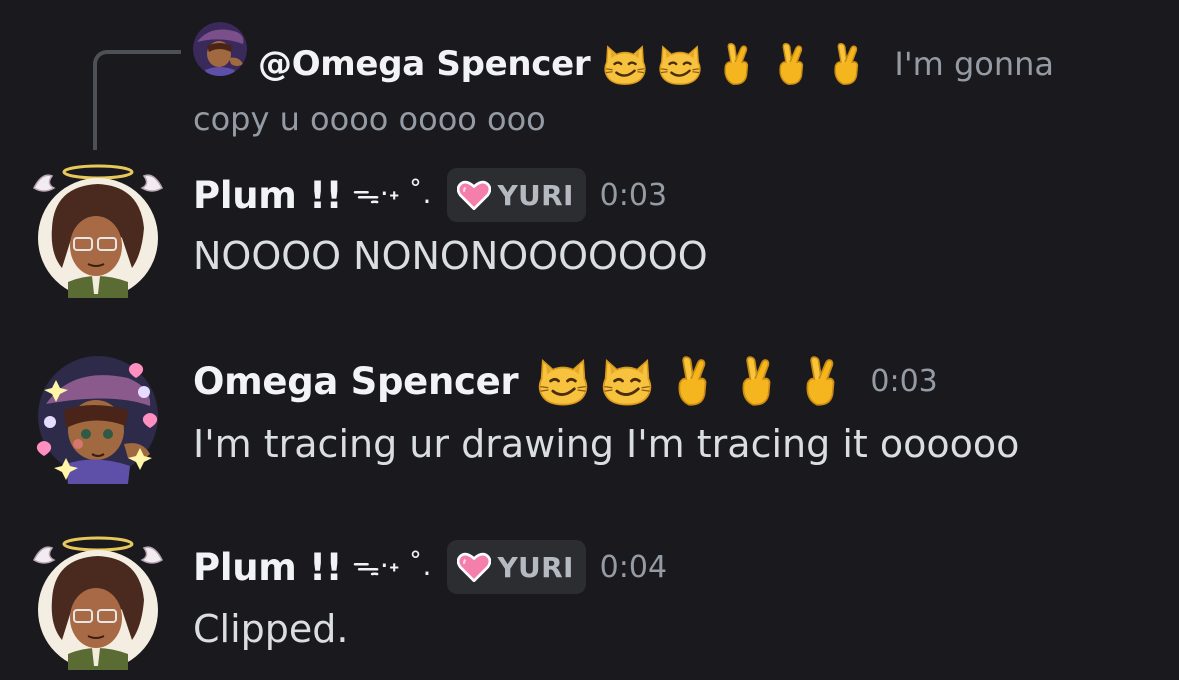  I want to click on omega-avatar, so click(98, 414).